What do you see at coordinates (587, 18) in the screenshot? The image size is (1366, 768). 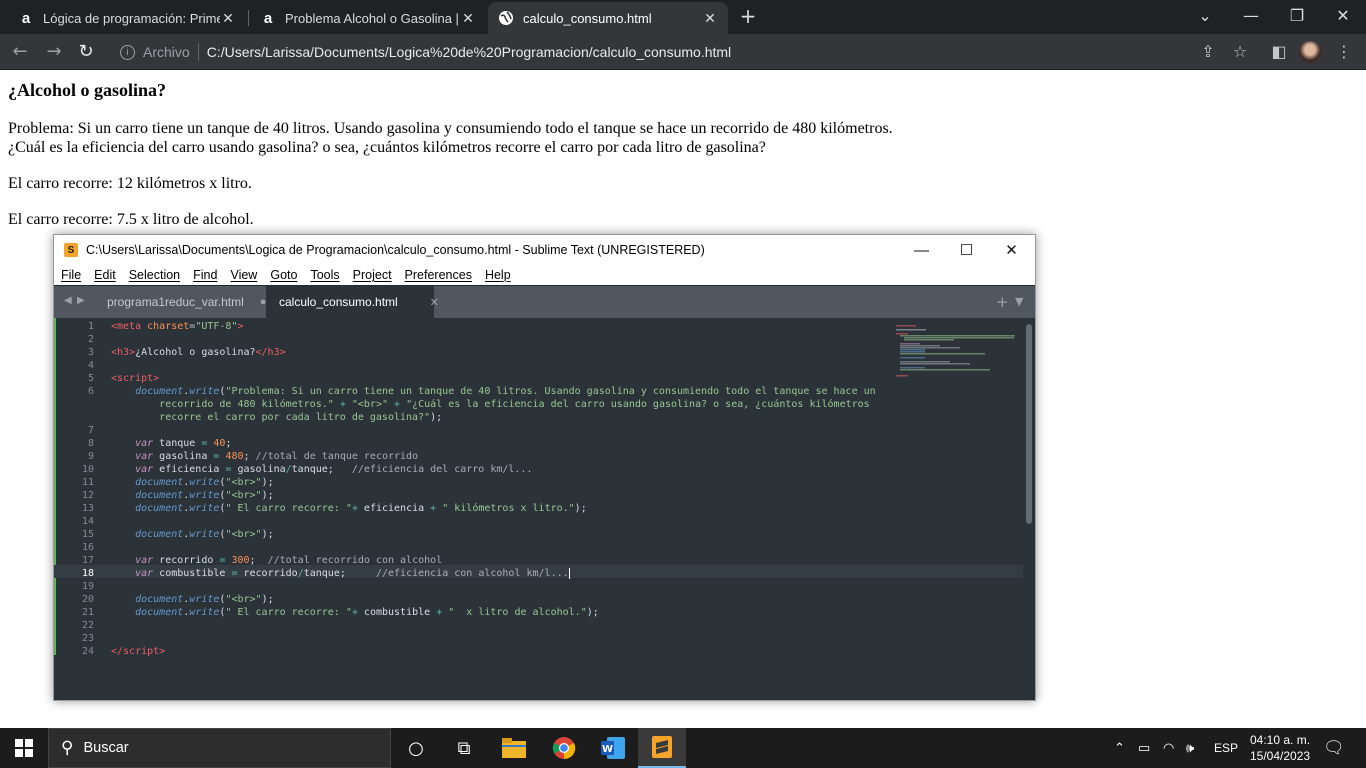 I see `tab-title: calculo_consumo.html` at bounding box center [587, 18].